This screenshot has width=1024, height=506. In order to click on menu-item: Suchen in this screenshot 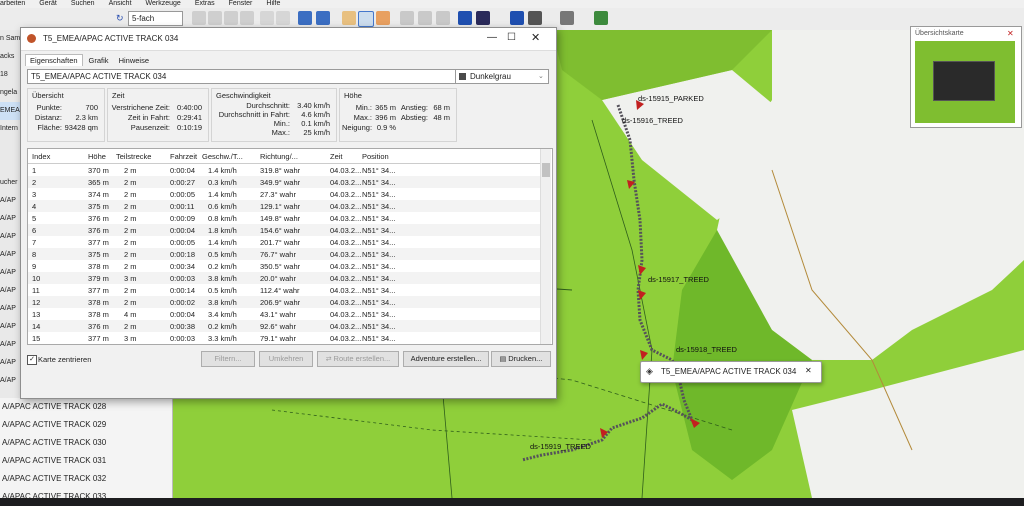, I will do `click(83, 3)`.